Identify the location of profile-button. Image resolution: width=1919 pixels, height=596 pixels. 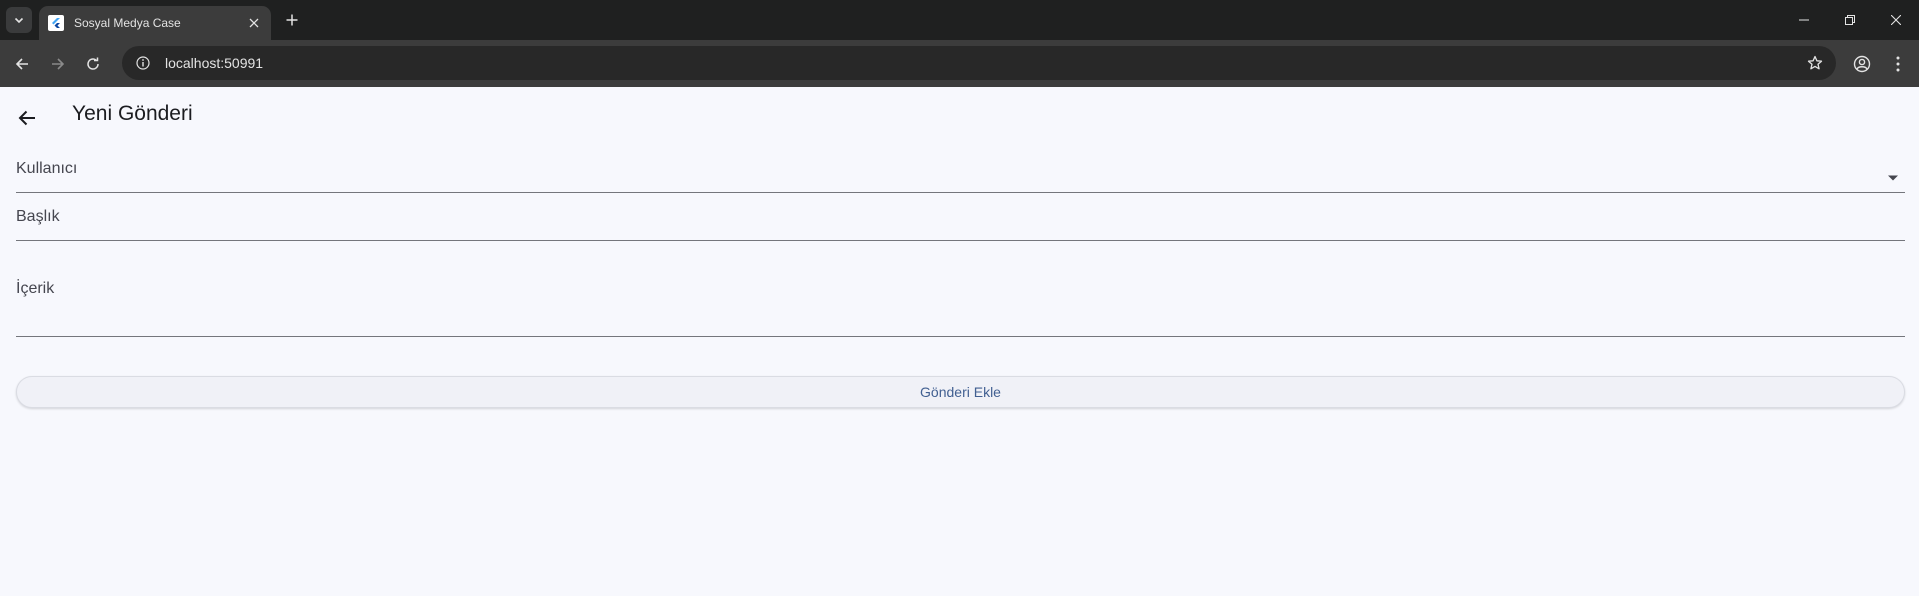
(1862, 64).